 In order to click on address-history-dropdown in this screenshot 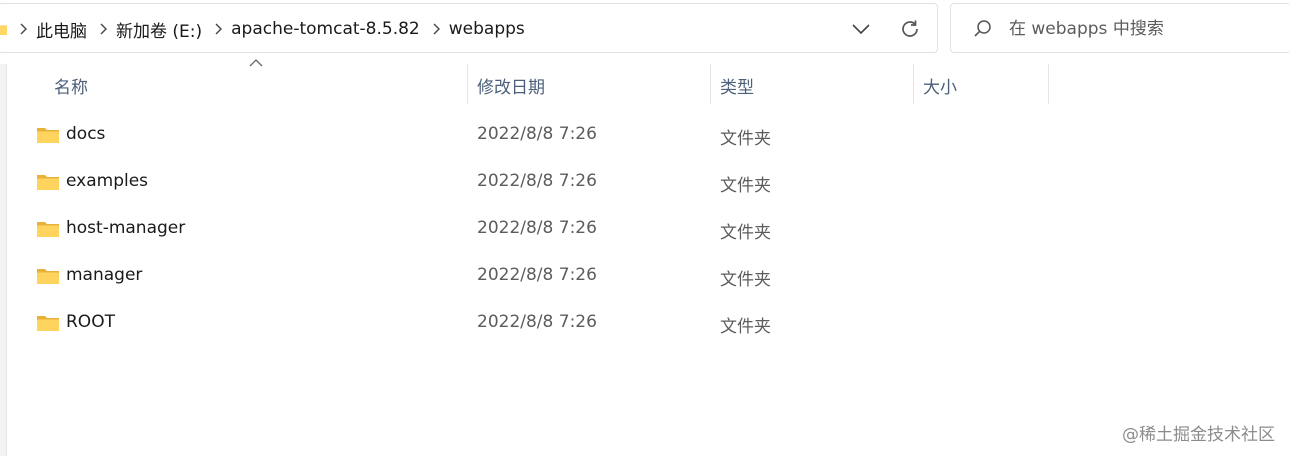, I will do `click(861, 29)`.